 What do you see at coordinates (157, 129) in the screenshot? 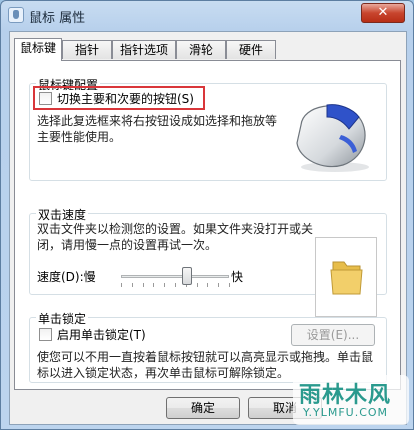
I see `button-config-description: 选择此复选框来将右按钮设成如选择和拖放等主要性能使用。` at bounding box center [157, 129].